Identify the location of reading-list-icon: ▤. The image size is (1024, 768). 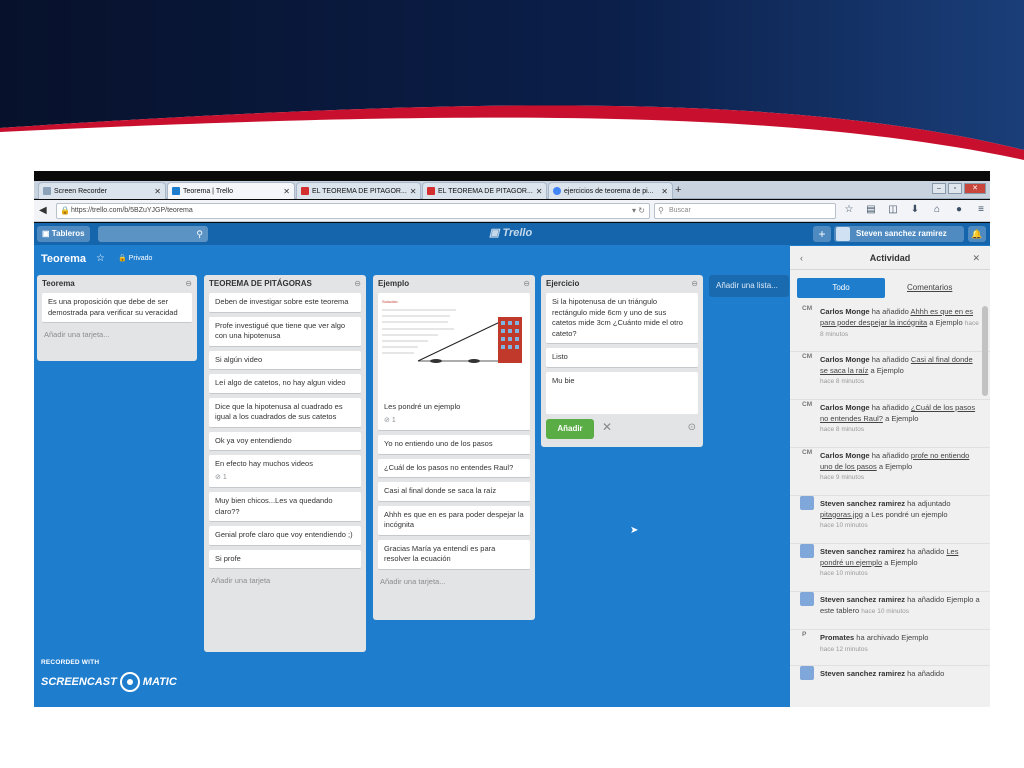
(871, 209).